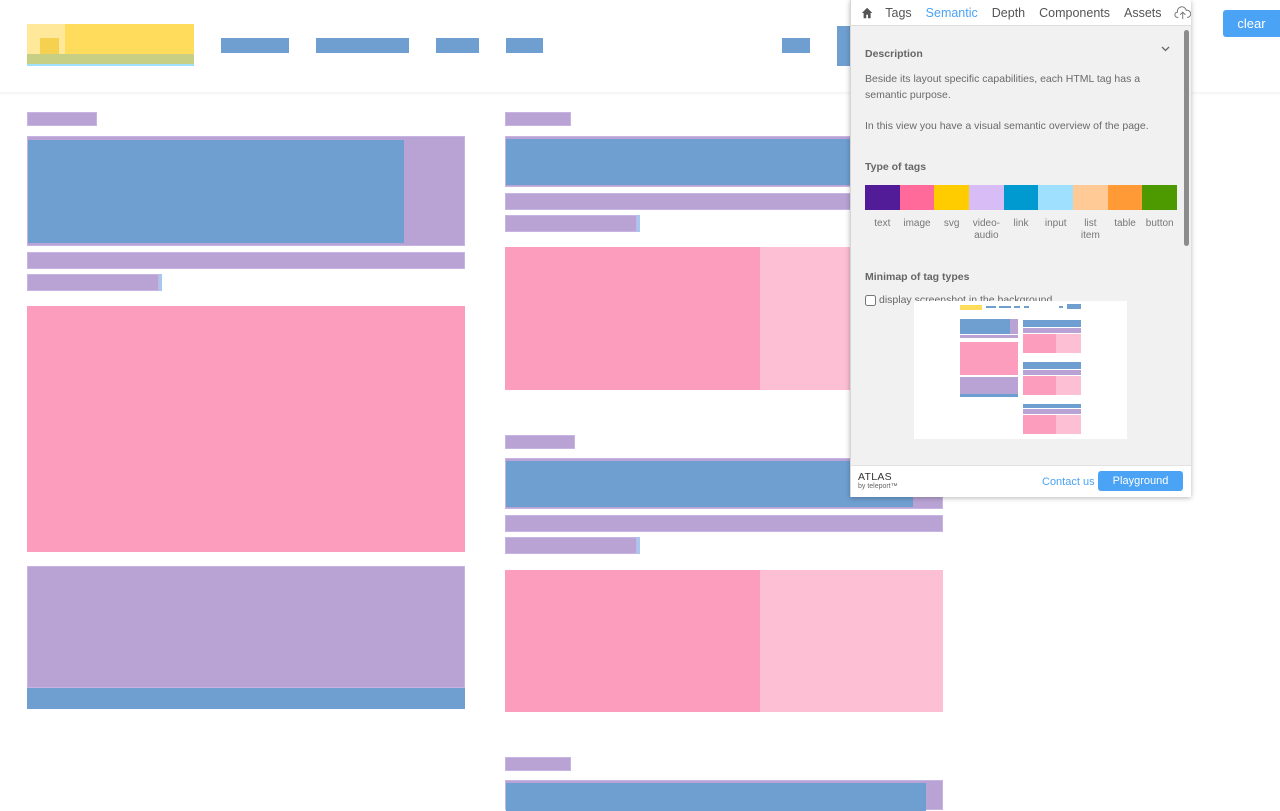  I want to click on minimap-card-1-meta, so click(1052, 330).